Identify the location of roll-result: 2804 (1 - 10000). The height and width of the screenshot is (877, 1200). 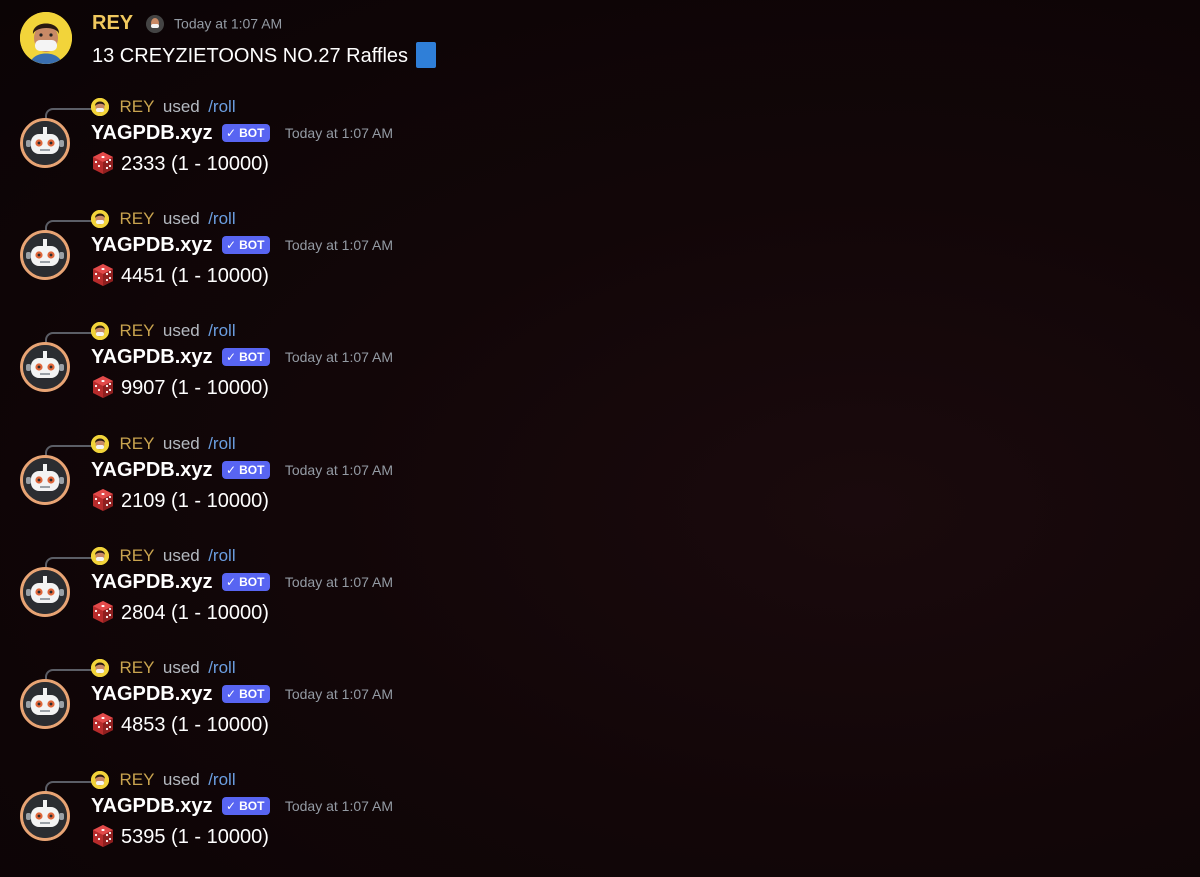
(195, 613).